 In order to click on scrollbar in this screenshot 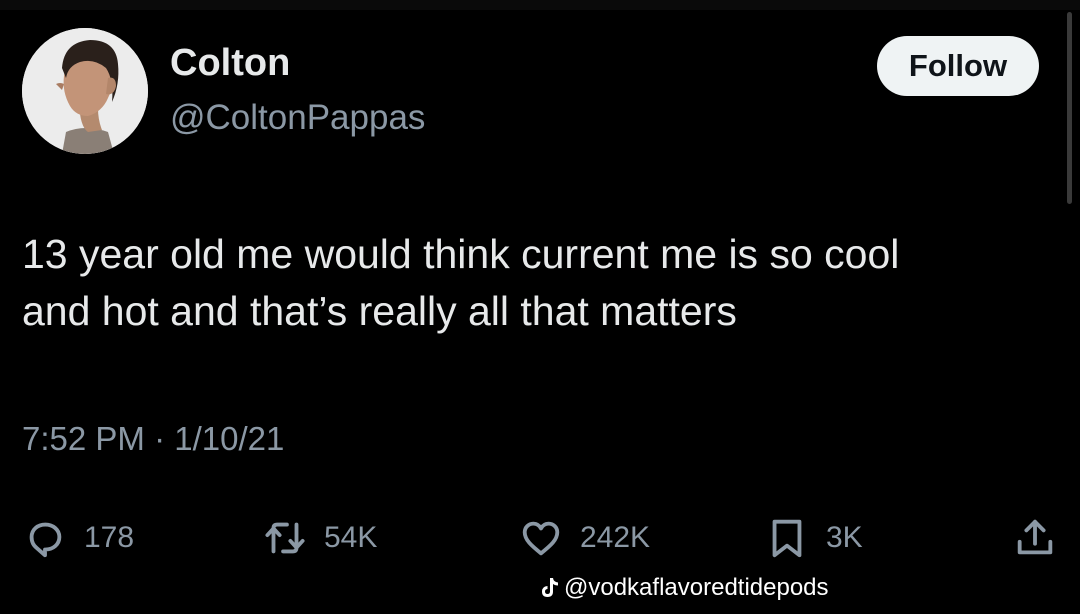, I will do `click(1069, 108)`.